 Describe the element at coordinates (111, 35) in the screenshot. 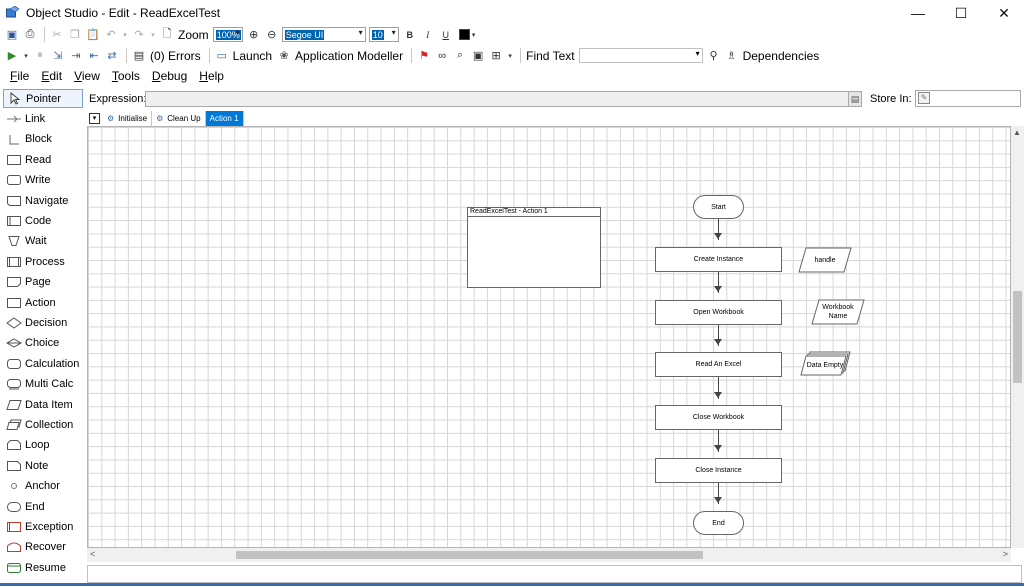

I see `undo-icon: ↶` at that location.